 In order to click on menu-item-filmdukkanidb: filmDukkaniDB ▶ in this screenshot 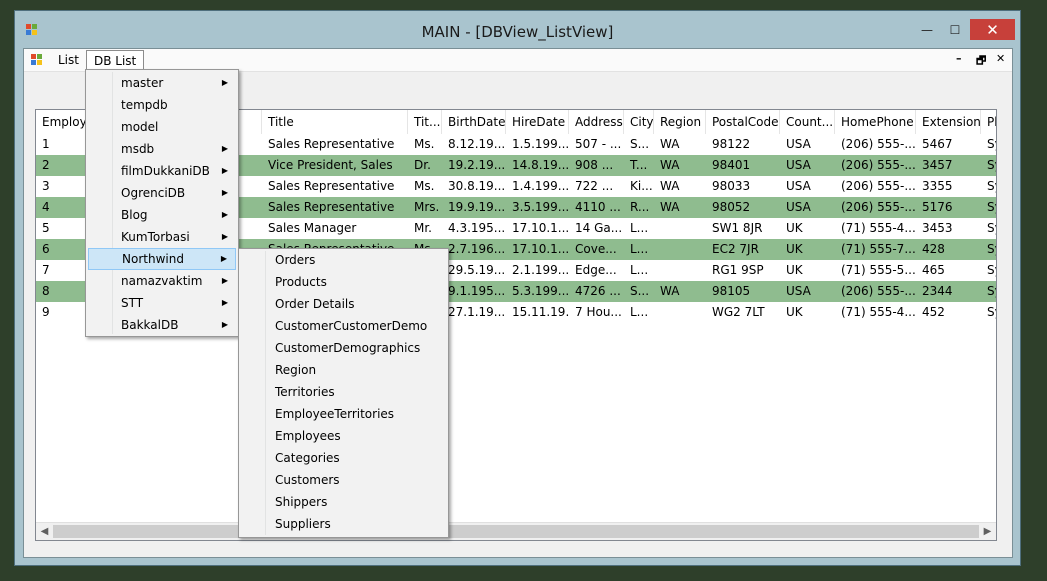, I will do `click(162, 171)`.